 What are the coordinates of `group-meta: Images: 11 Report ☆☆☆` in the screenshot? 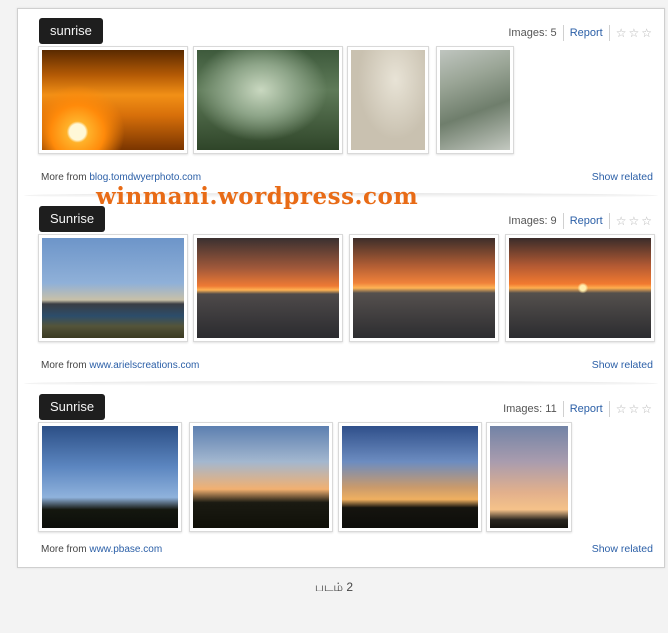 It's located at (578, 409).